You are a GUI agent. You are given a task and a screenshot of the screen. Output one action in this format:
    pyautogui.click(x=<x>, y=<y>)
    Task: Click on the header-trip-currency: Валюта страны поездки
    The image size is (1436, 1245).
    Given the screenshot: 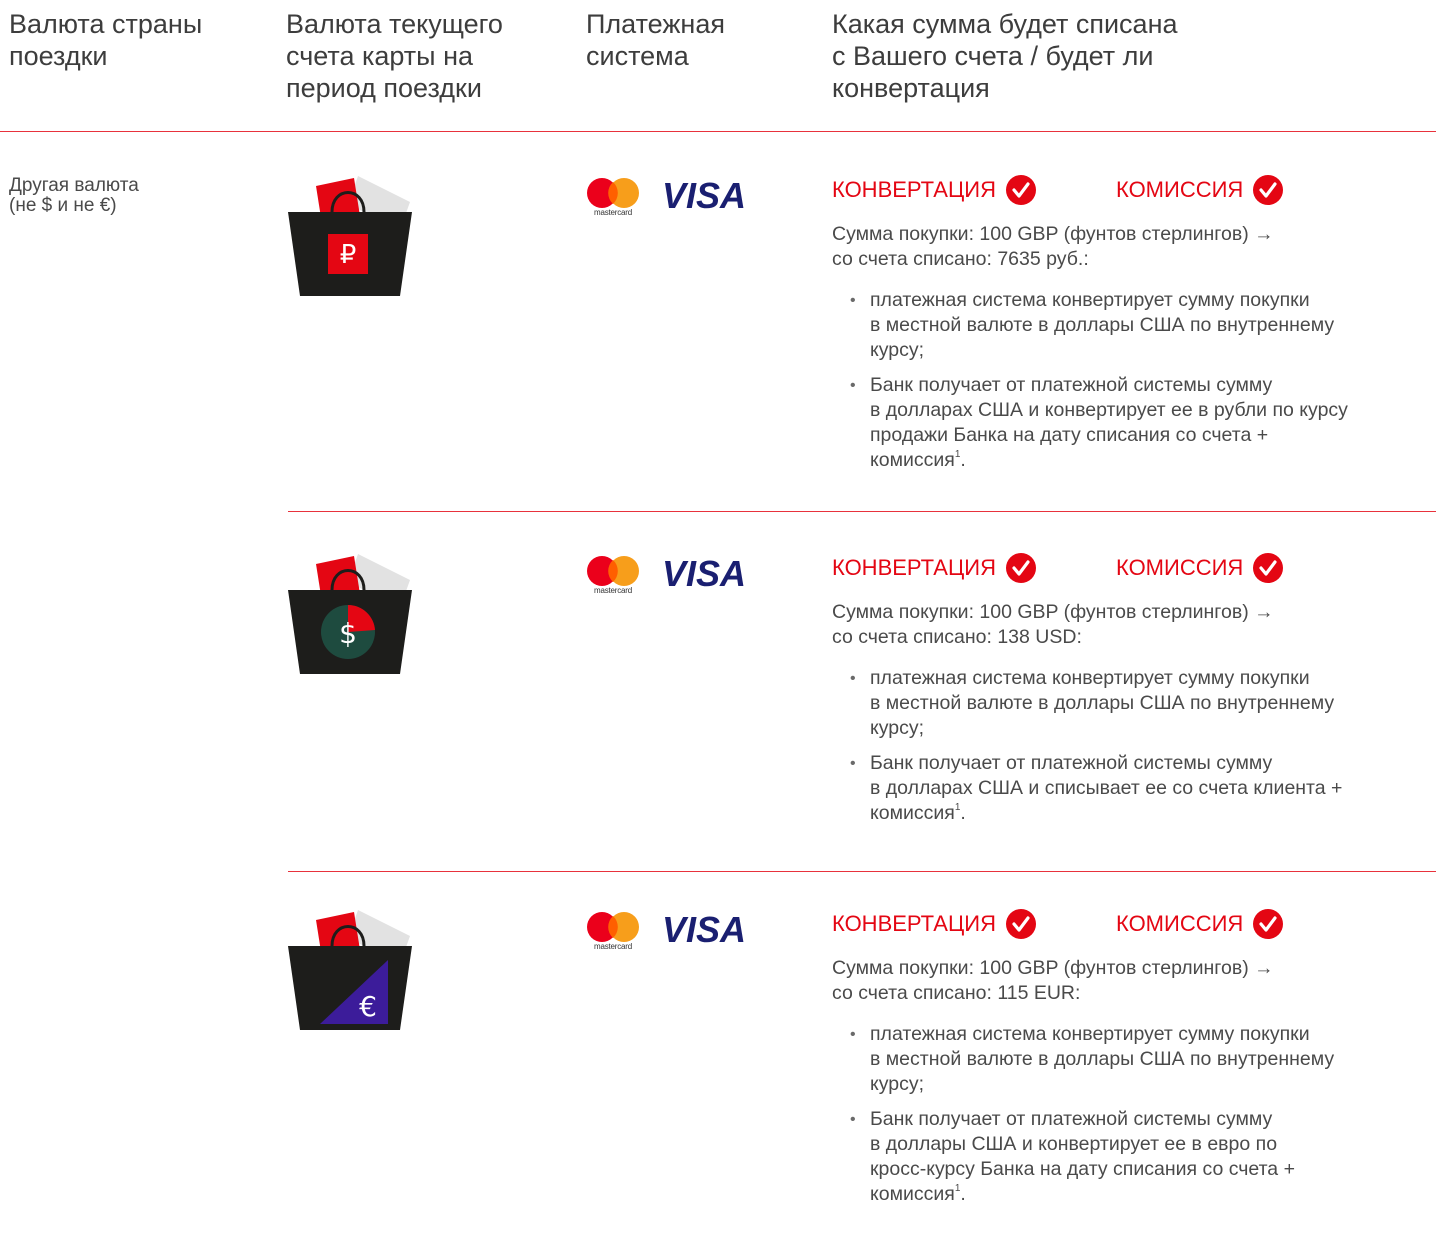 What is the action you would take?
    pyautogui.click(x=106, y=40)
    